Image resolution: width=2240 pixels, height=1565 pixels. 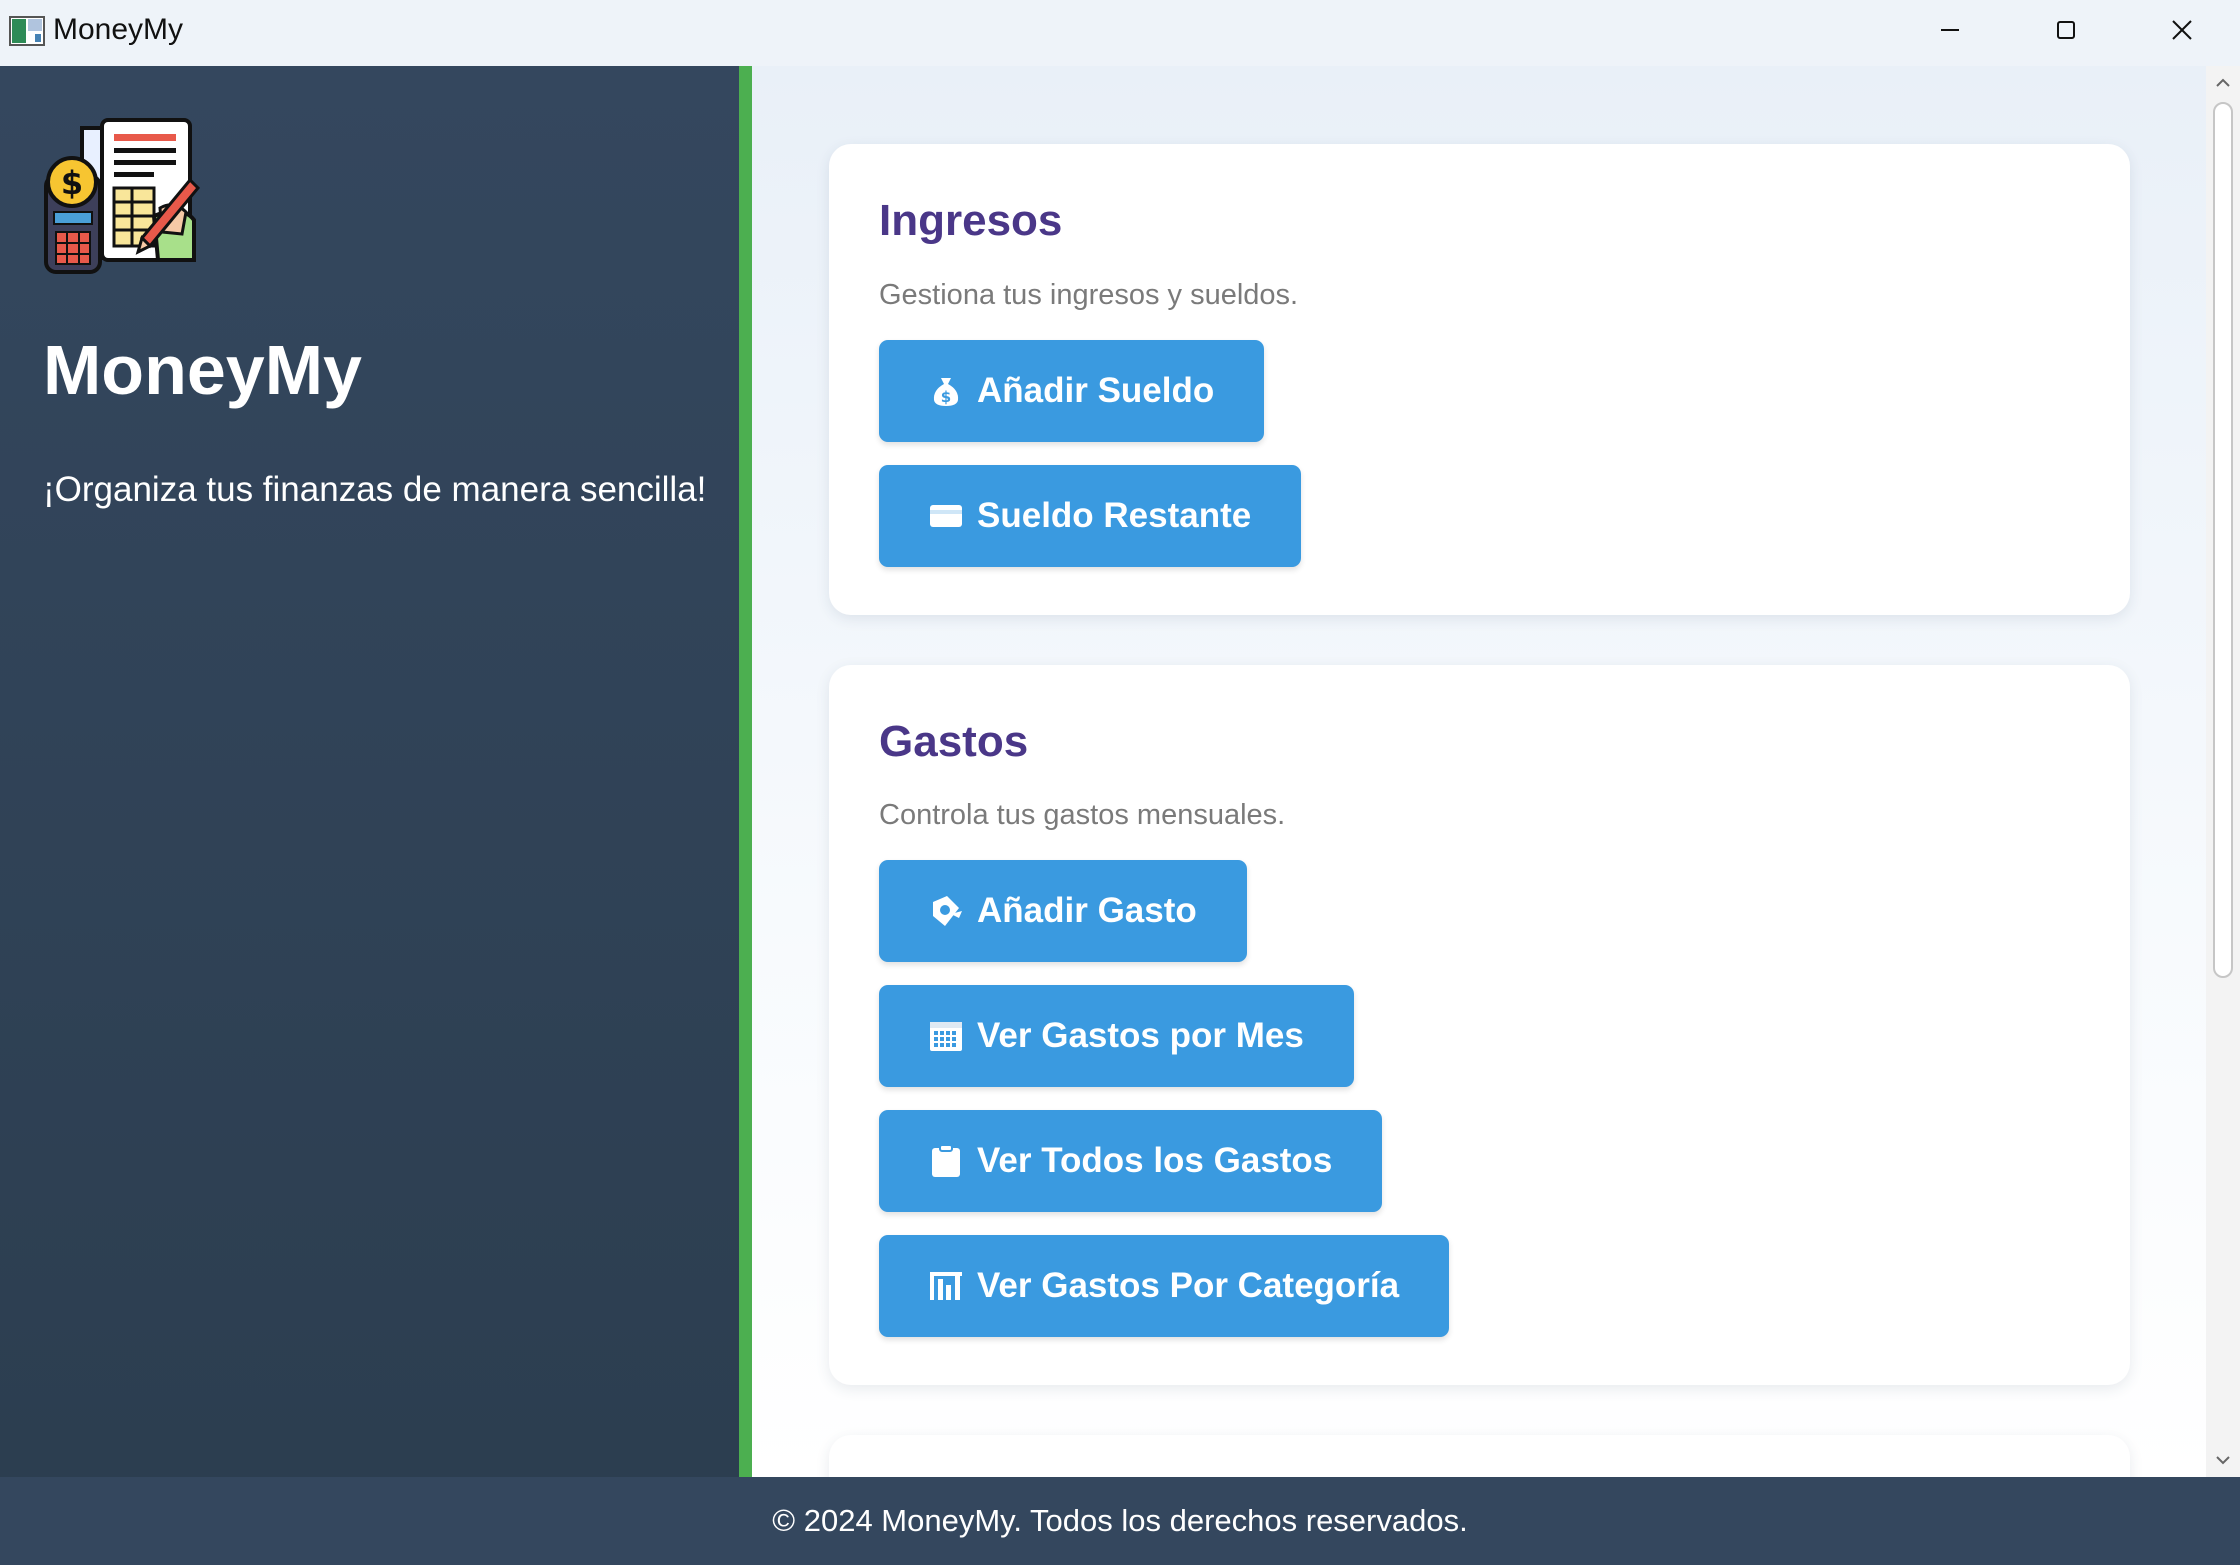 What do you see at coordinates (745, 771) in the screenshot?
I see `sidebar-accent-border` at bounding box center [745, 771].